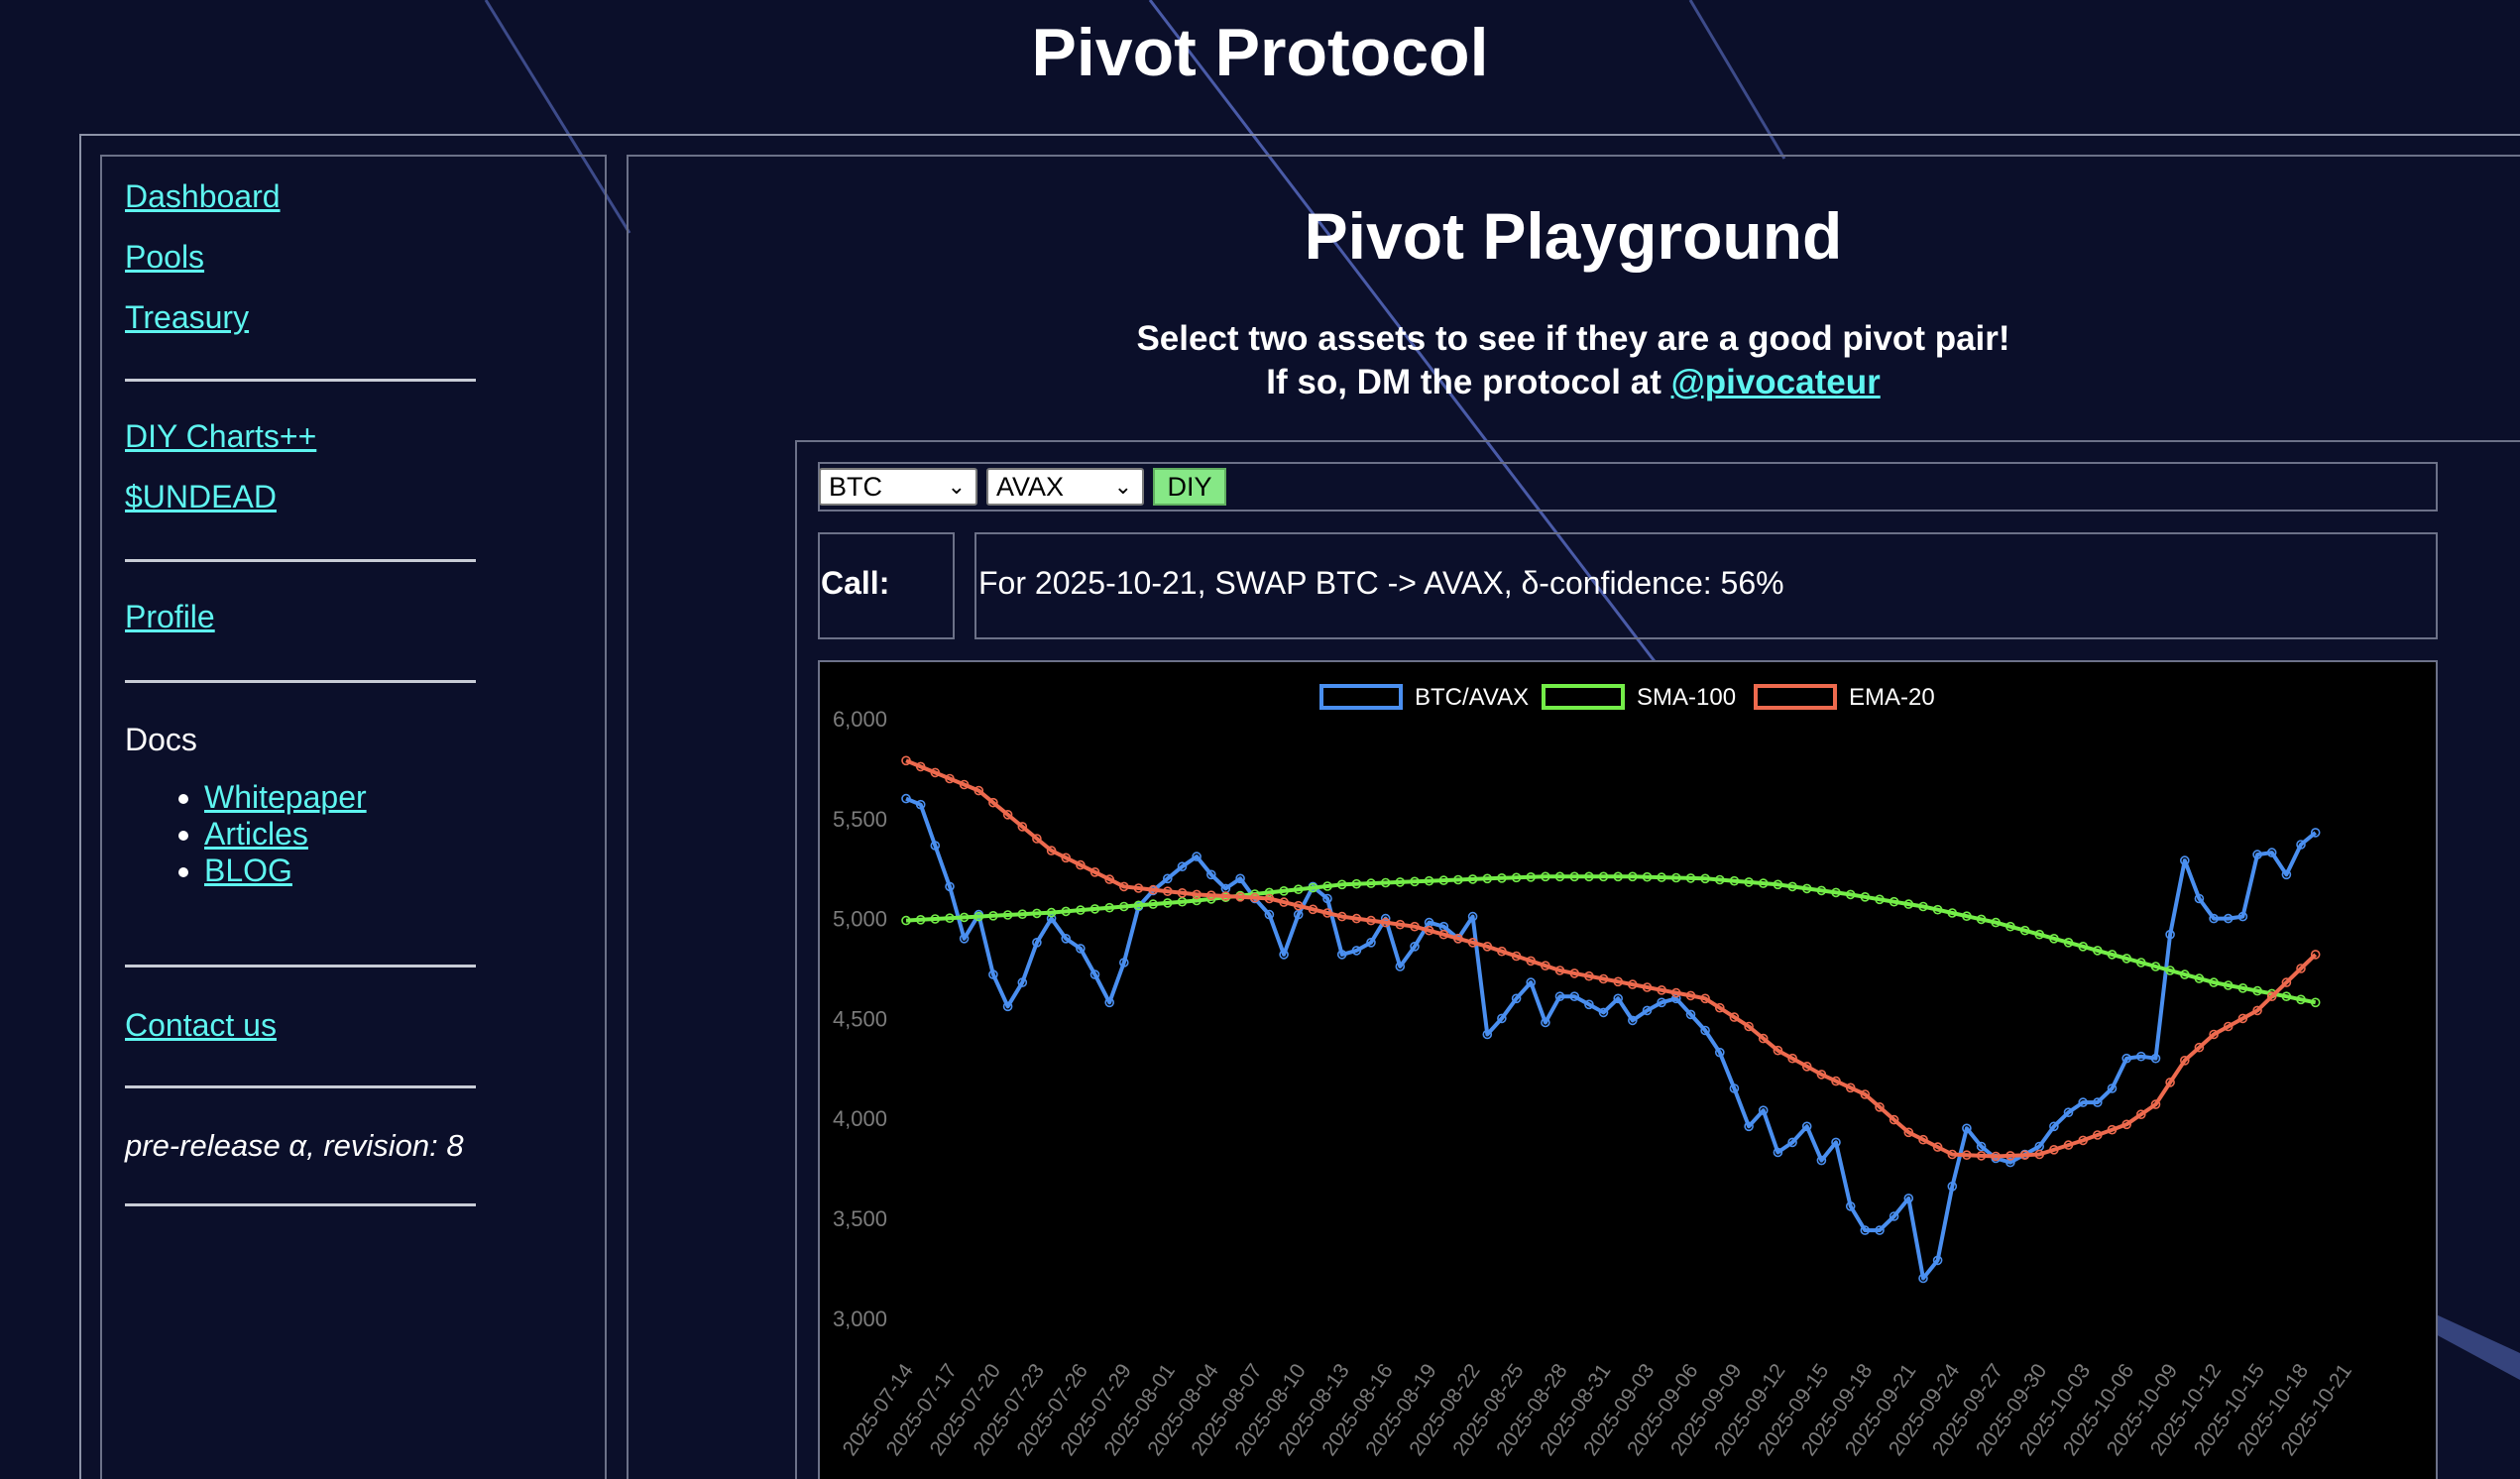 This screenshot has width=2520, height=1479. Describe the element at coordinates (1260, 52) in the screenshot. I see `site-title: Pivot Protocol` at that location.